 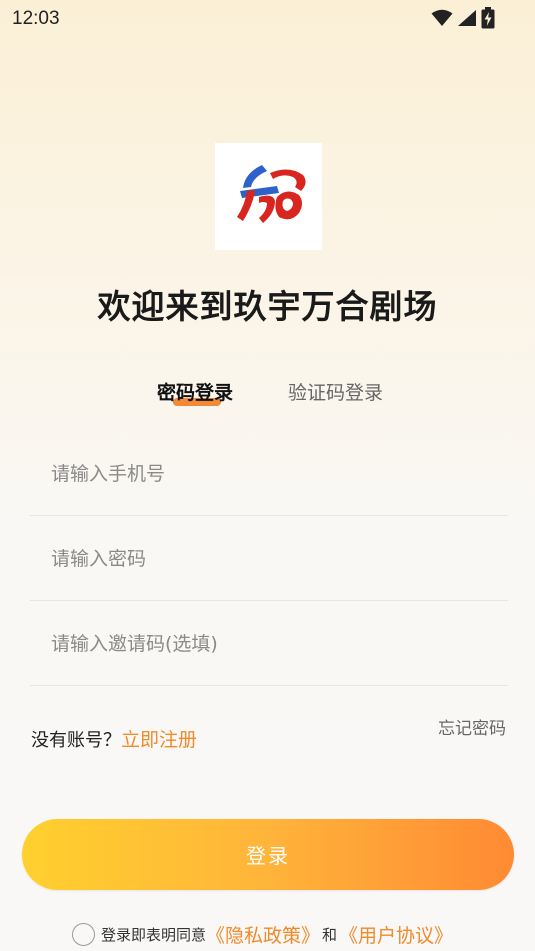 I want to click on wifi-icon, so click(x=442, y=17).